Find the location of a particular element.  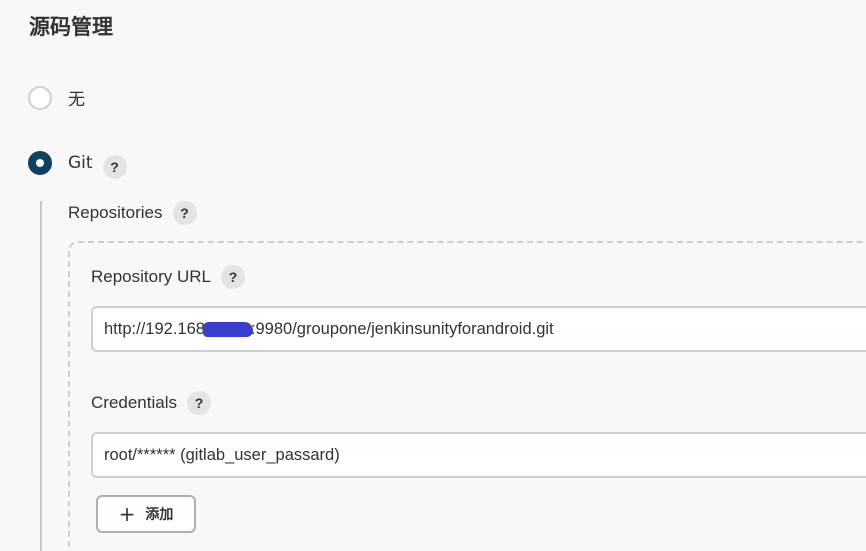

radio-none is located at coordinates (40, 97).